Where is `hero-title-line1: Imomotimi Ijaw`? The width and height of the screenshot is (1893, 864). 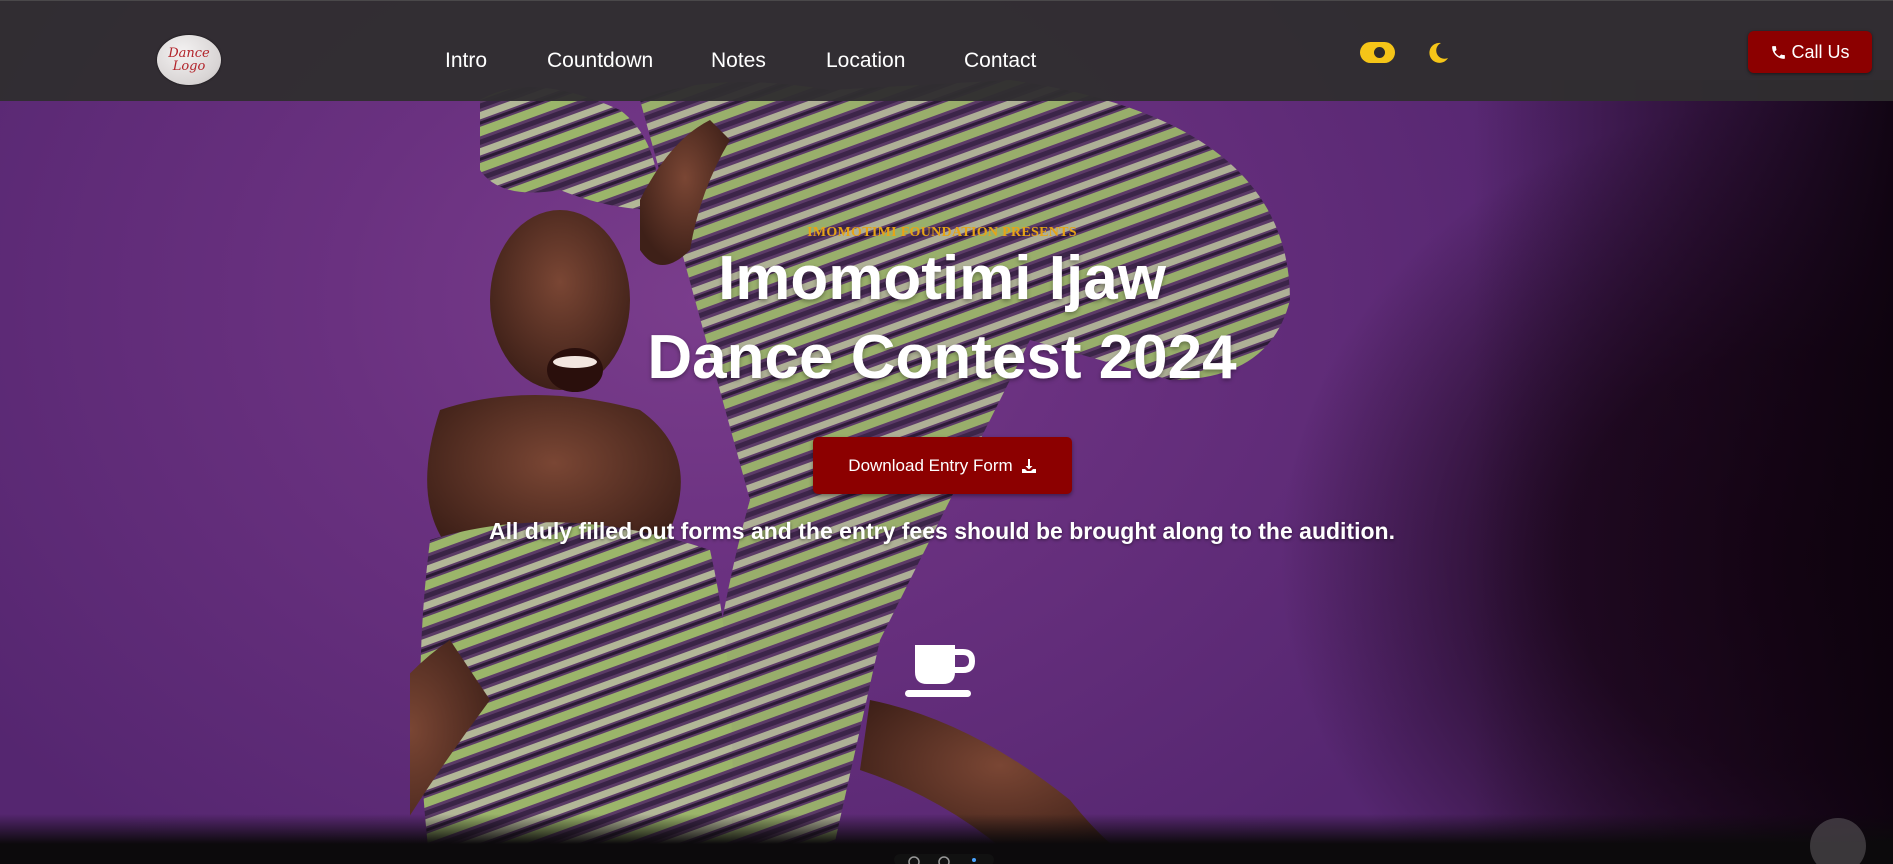 hero-title-line1: Imomotimi Ijaw is located at coordinates (942, 278).